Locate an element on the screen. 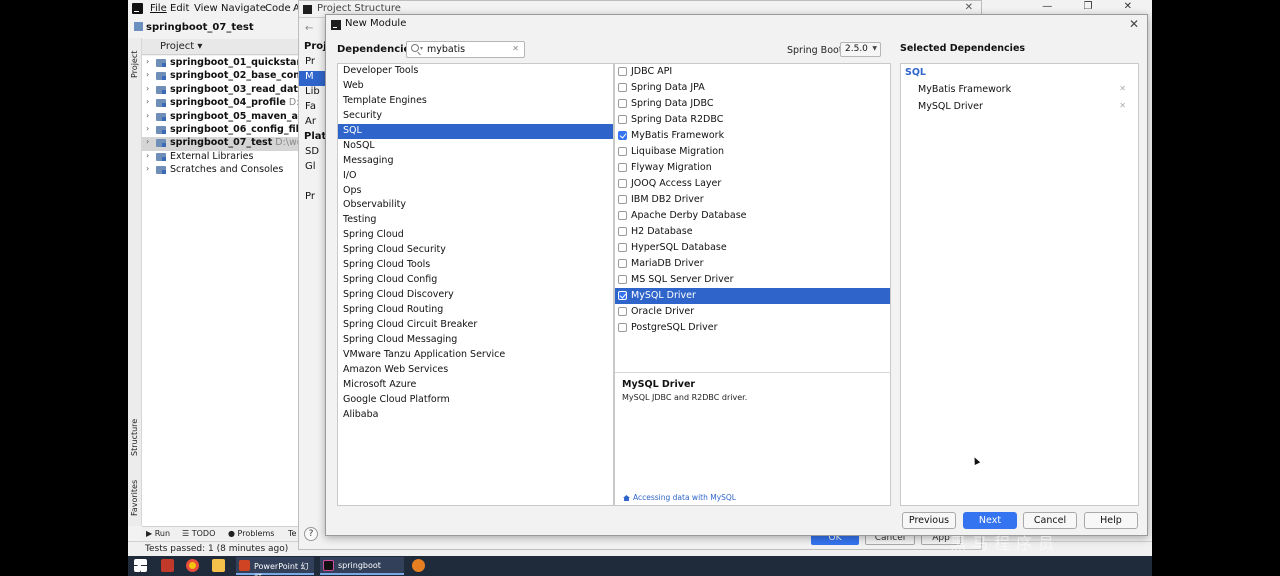  category-item: NoSQL is located at coordinates (475, 146).